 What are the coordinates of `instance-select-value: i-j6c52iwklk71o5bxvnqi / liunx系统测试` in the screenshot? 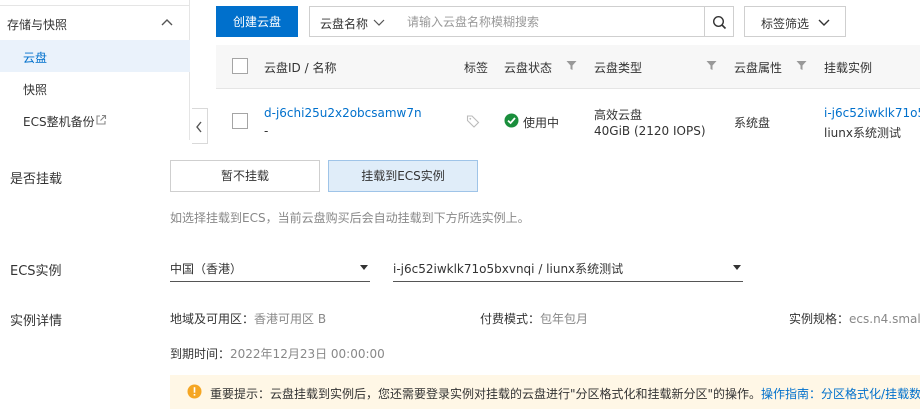 It's located at (508, 269).